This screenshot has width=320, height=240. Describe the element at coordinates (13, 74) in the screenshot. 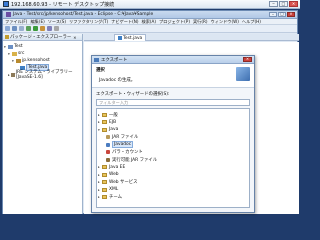

I see `library-icon` at that location.